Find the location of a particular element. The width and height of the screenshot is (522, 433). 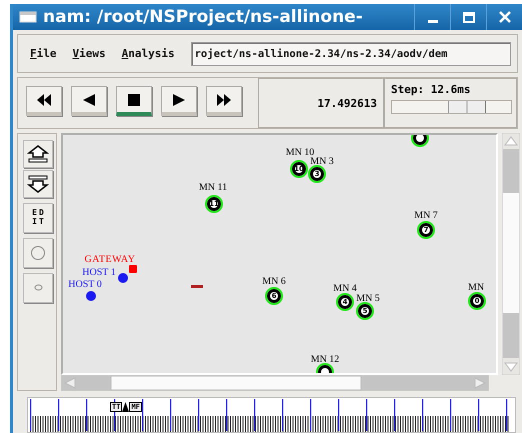

fast-forward-icon is located at coordinates (224, 99).